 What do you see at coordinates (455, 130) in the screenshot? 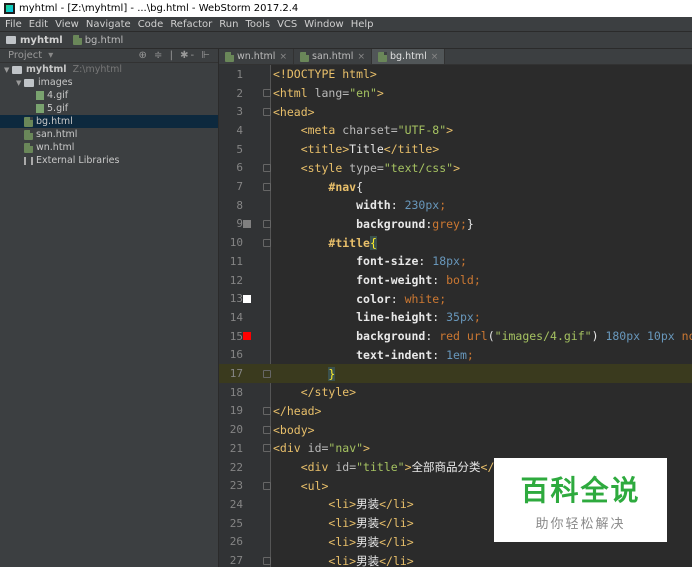
I see `code-line: 4 <meta charset="UTF-8">` at bounding box center [455, 130].